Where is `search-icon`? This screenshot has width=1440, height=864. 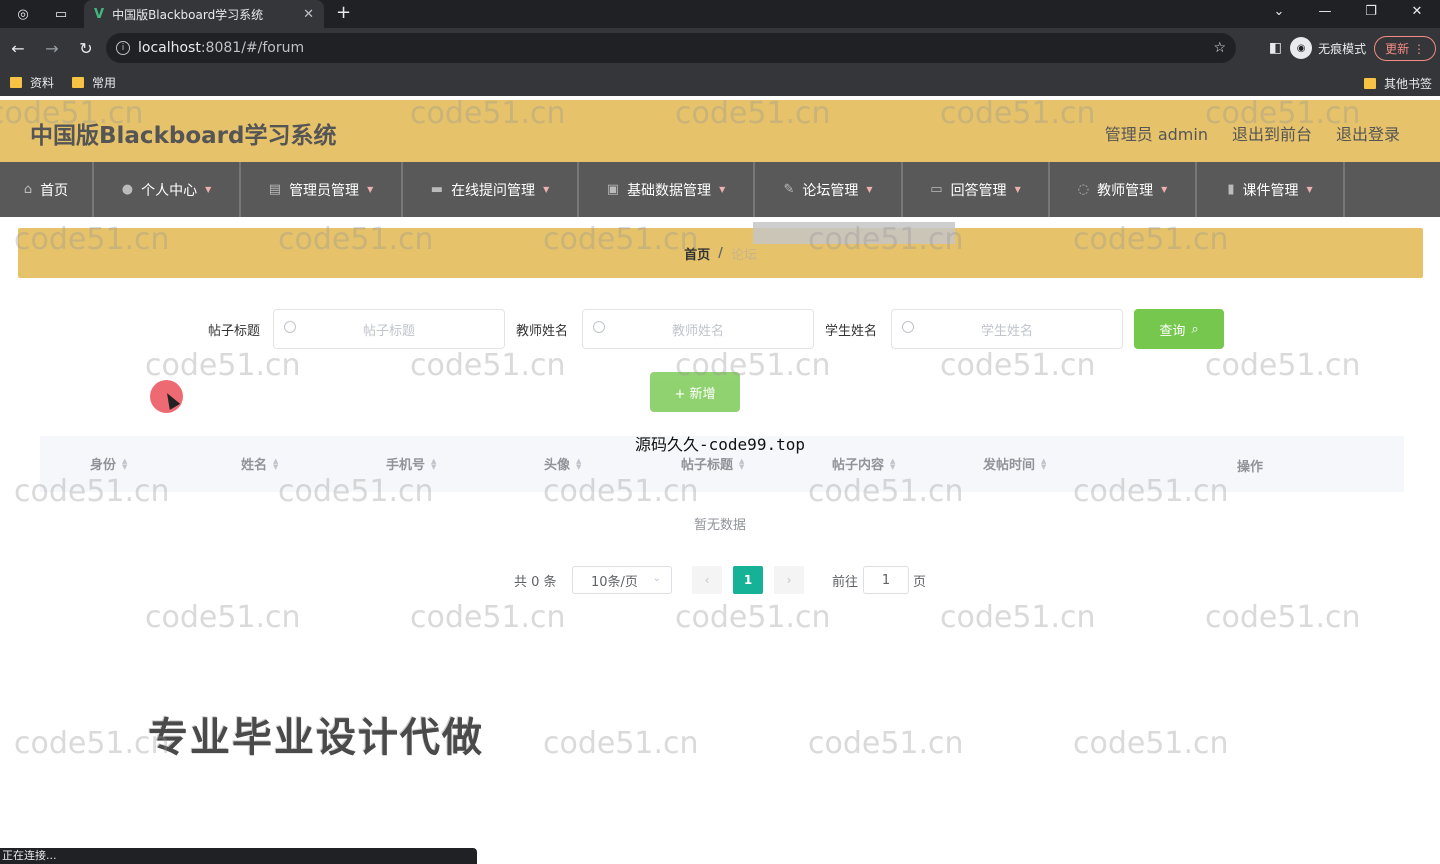
search-icon is located at coordinates (908, 327).